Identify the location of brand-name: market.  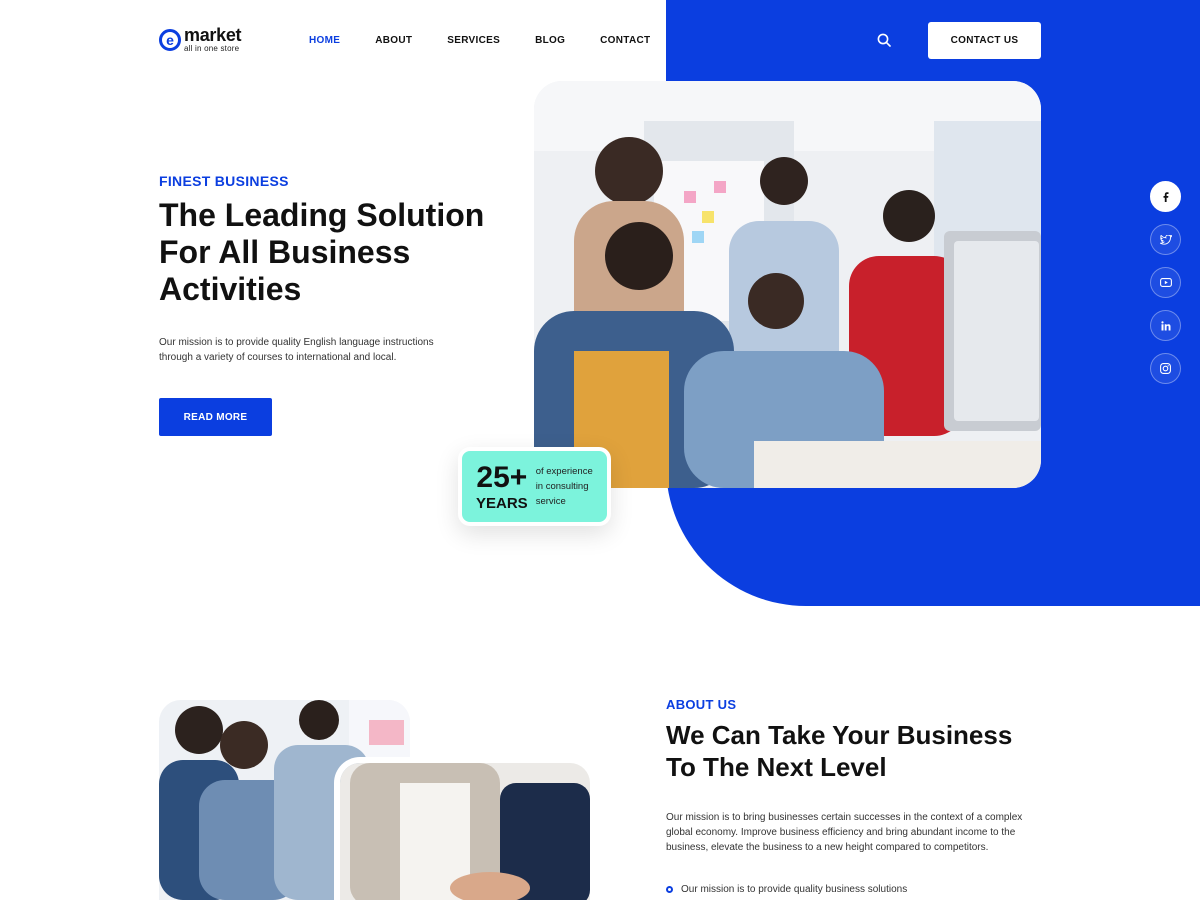
(213, 35).